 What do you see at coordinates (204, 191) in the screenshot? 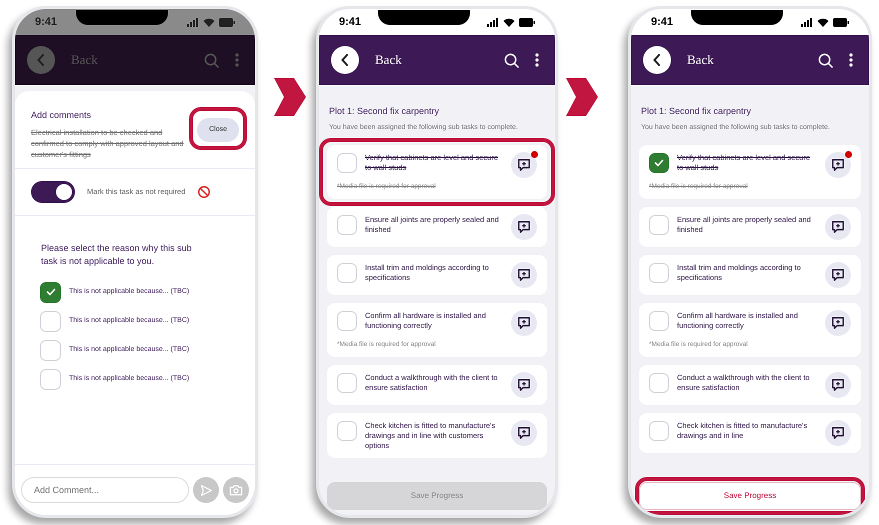
I see `prohibited-icon` at bounding box center [204, 191].